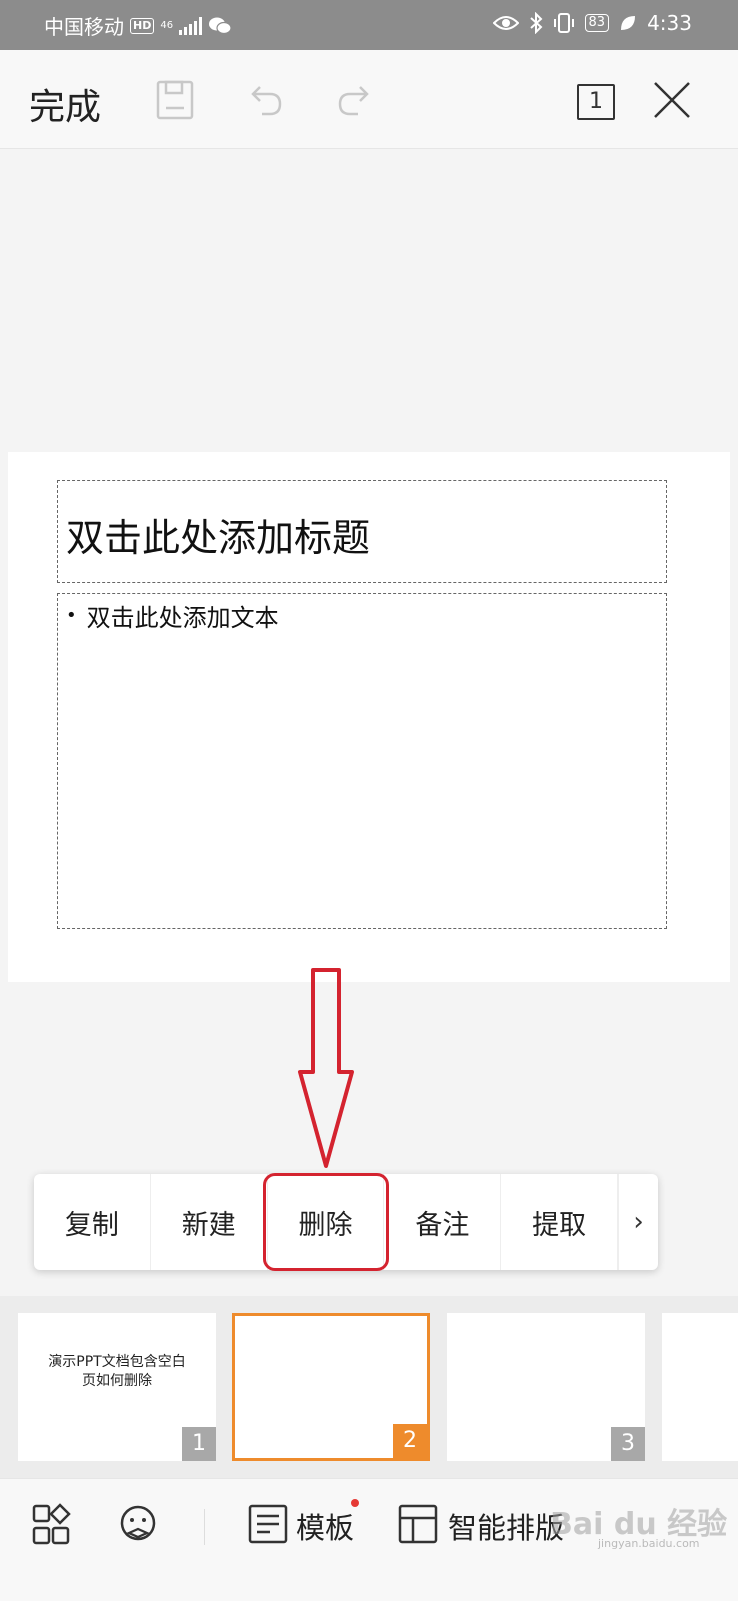  I want to click on status-right: 83 4:33, so click(592, 23).